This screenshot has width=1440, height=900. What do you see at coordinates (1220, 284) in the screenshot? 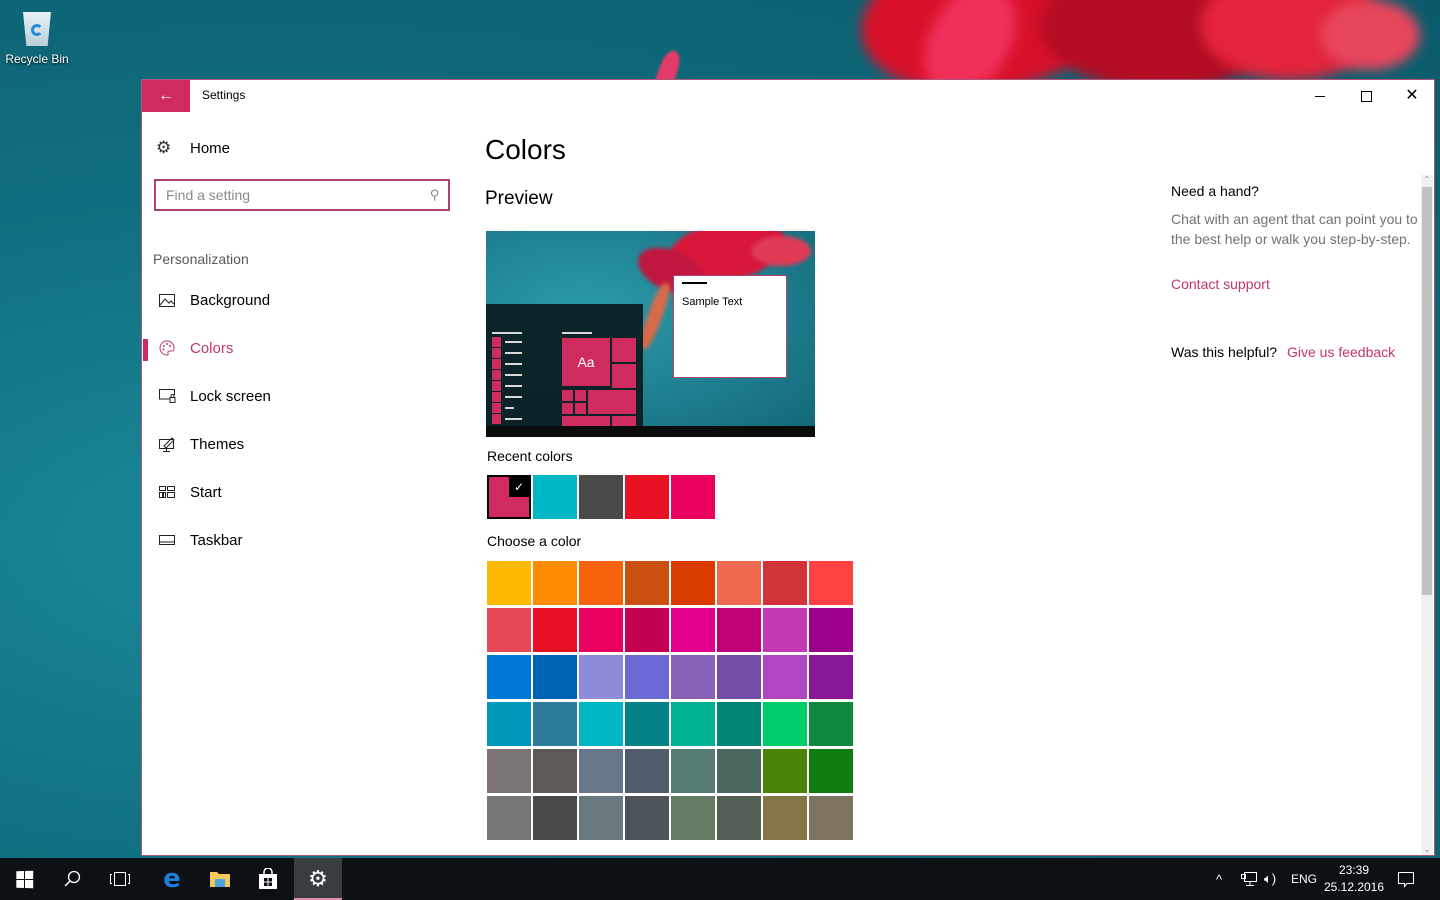
I see `contact-support-link: Contact support` at bounding box center [1220, 284].